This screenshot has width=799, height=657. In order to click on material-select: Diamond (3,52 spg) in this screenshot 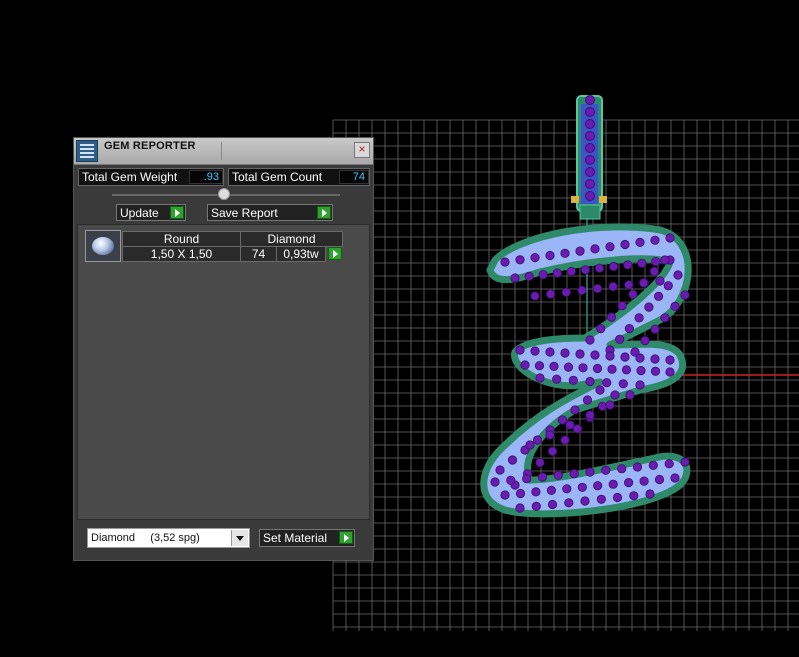, I will do `click(168, 538)`.